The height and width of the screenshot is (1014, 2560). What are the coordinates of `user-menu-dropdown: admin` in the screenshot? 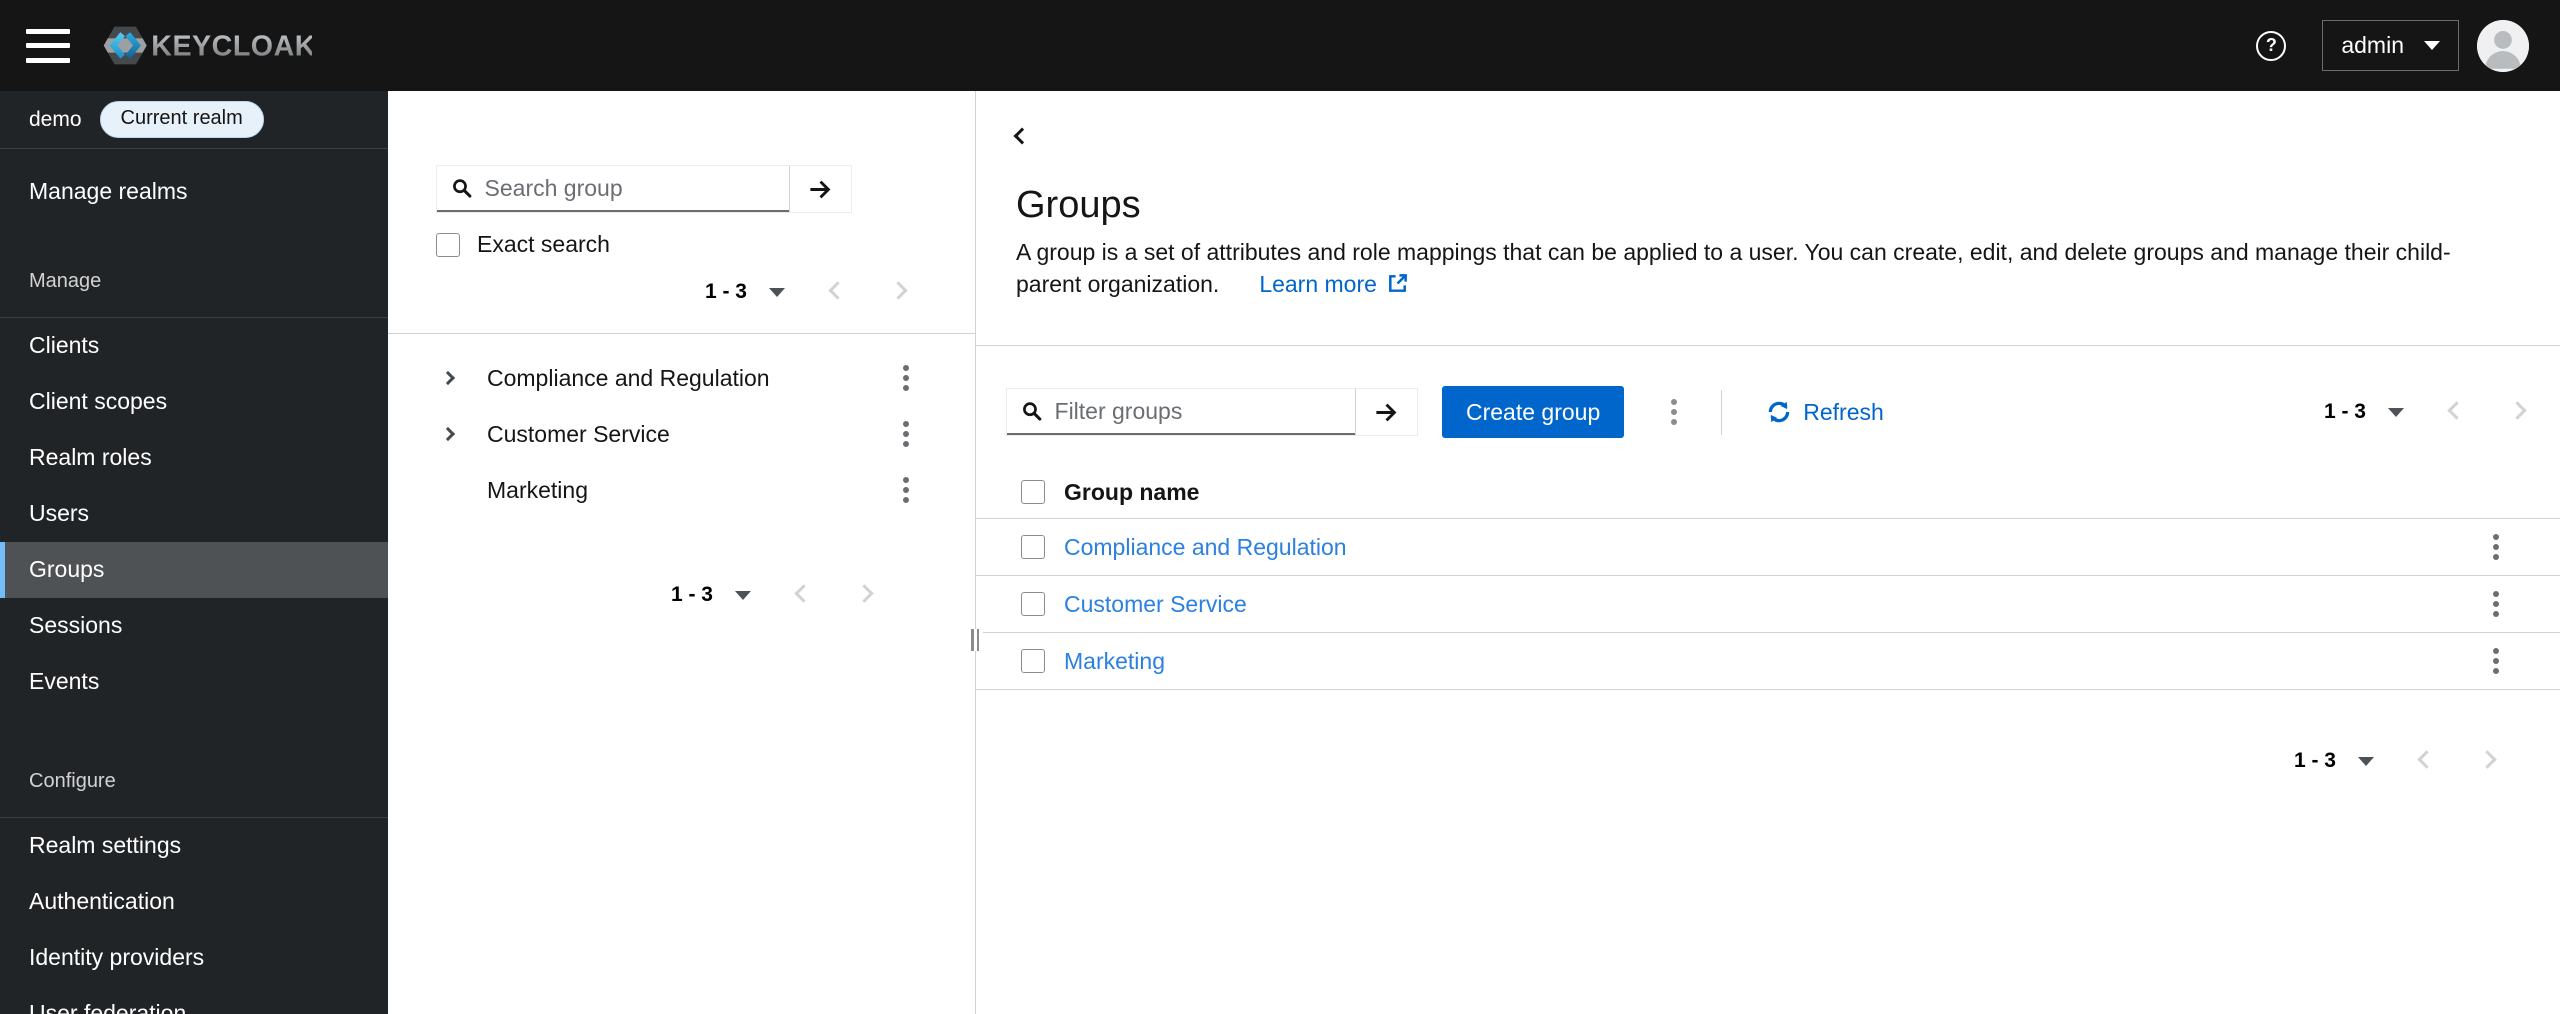 It's located at (2390, 45).